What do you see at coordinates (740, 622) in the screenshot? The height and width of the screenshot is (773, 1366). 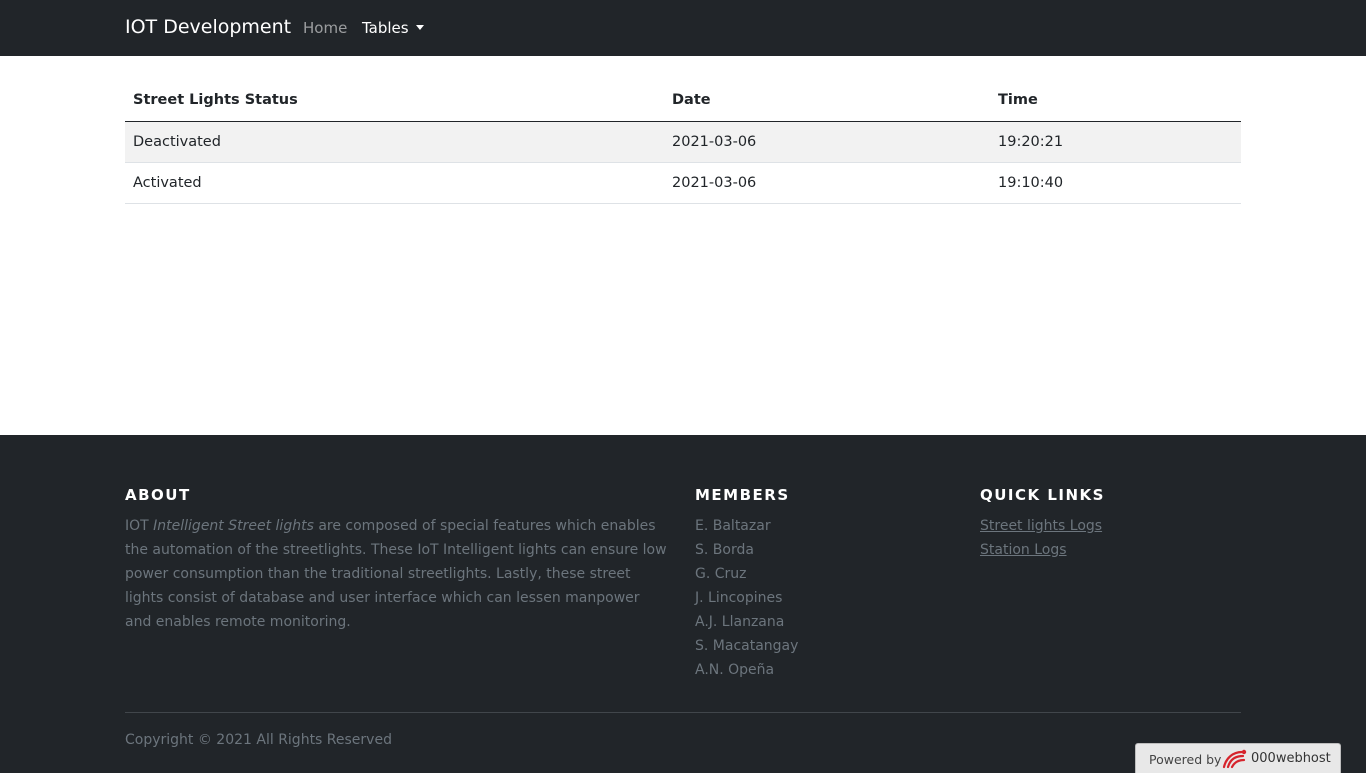 I see `member-item: A.J. Llanzana` at bounding box center [740, 622].